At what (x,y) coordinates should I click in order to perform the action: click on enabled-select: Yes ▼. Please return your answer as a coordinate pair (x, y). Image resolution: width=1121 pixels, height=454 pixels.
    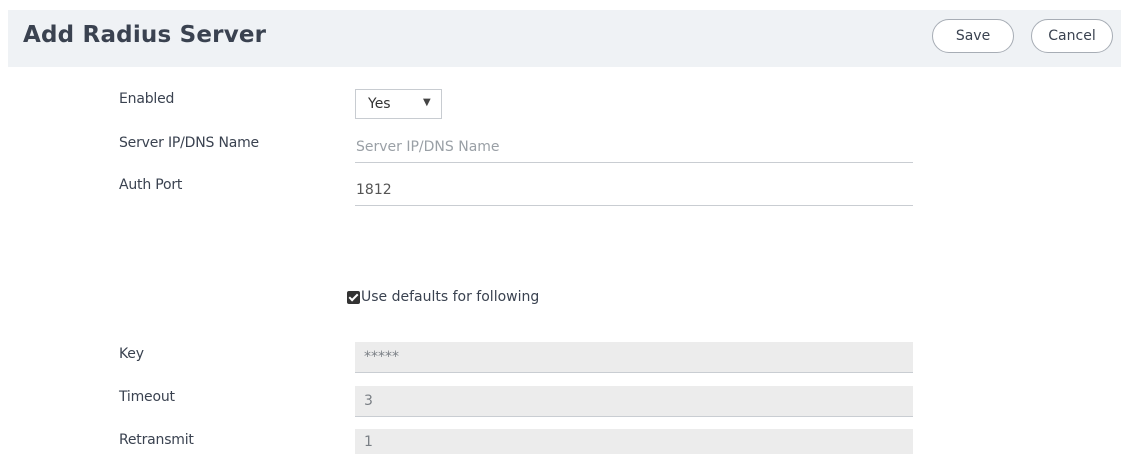
    Looking at the image, I should click on (398, 104).